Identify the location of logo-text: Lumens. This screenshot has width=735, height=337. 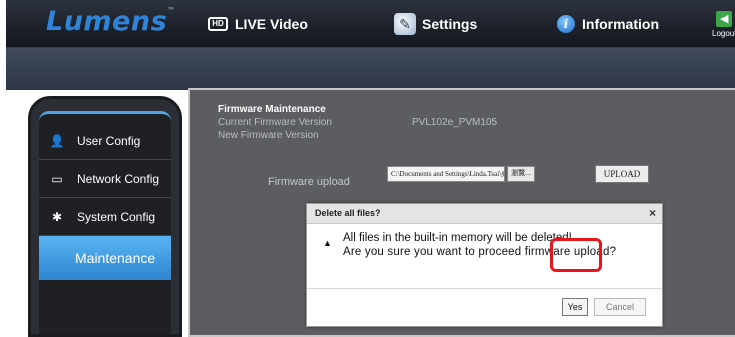
(107, 21).